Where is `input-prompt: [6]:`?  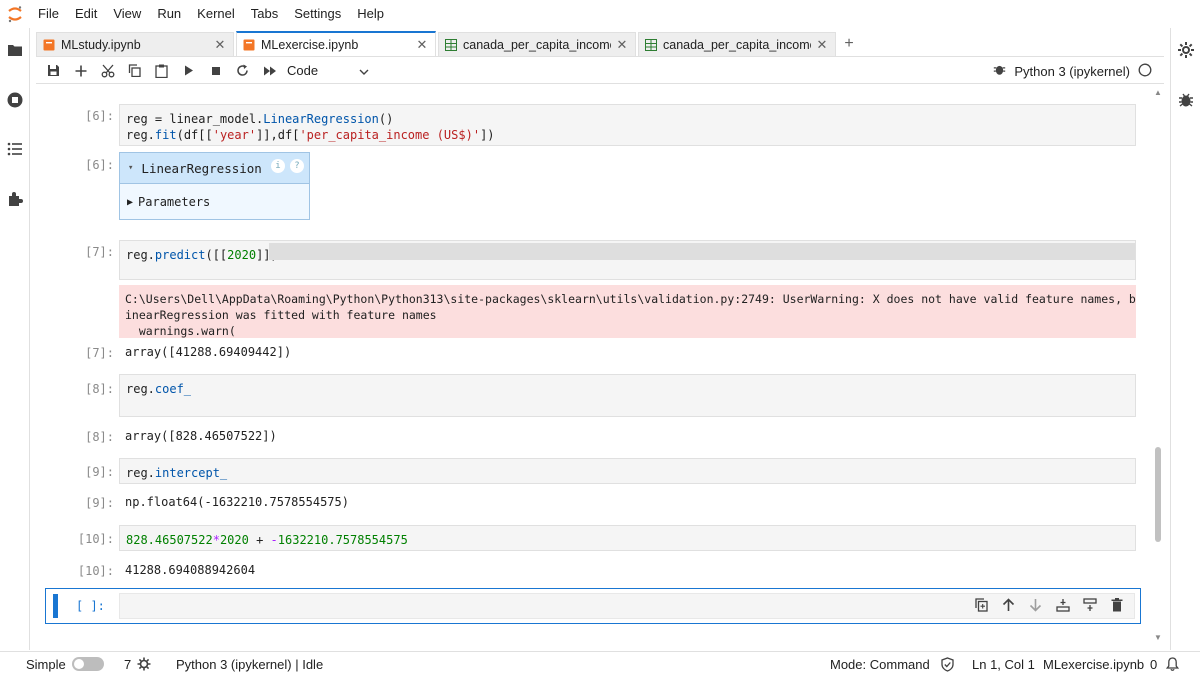 input-prompt: [6]: is located at coordinates (99, 116).